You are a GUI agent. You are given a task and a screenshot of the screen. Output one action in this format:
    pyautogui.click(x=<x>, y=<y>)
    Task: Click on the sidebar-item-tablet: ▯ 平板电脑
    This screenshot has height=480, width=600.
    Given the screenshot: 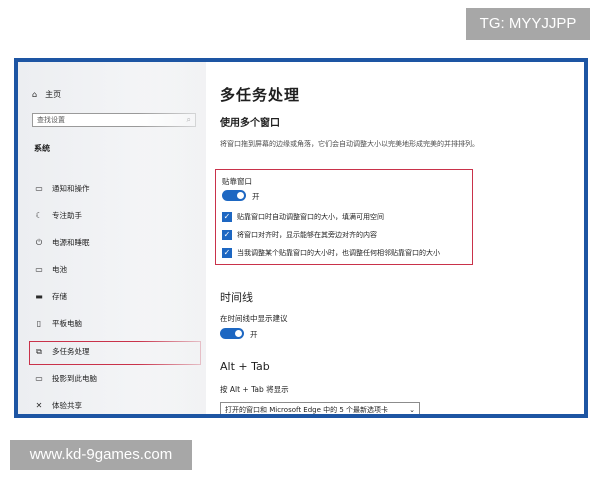 What is the action you would take?
    pyautogui.click(x=58, y=323)
    